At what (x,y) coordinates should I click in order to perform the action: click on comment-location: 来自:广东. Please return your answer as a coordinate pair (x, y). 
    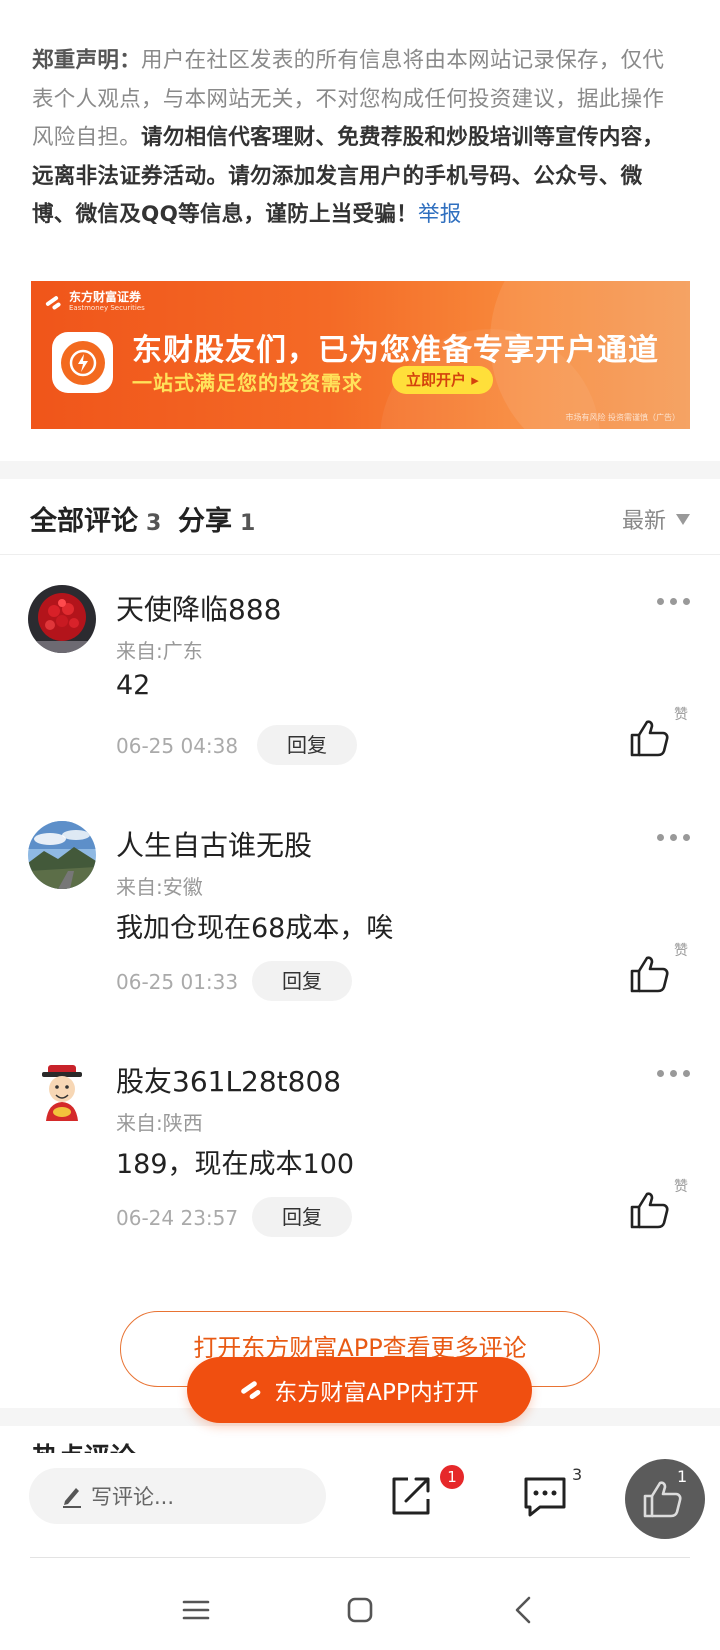
    Looking at the image, I should click on (159, 651).